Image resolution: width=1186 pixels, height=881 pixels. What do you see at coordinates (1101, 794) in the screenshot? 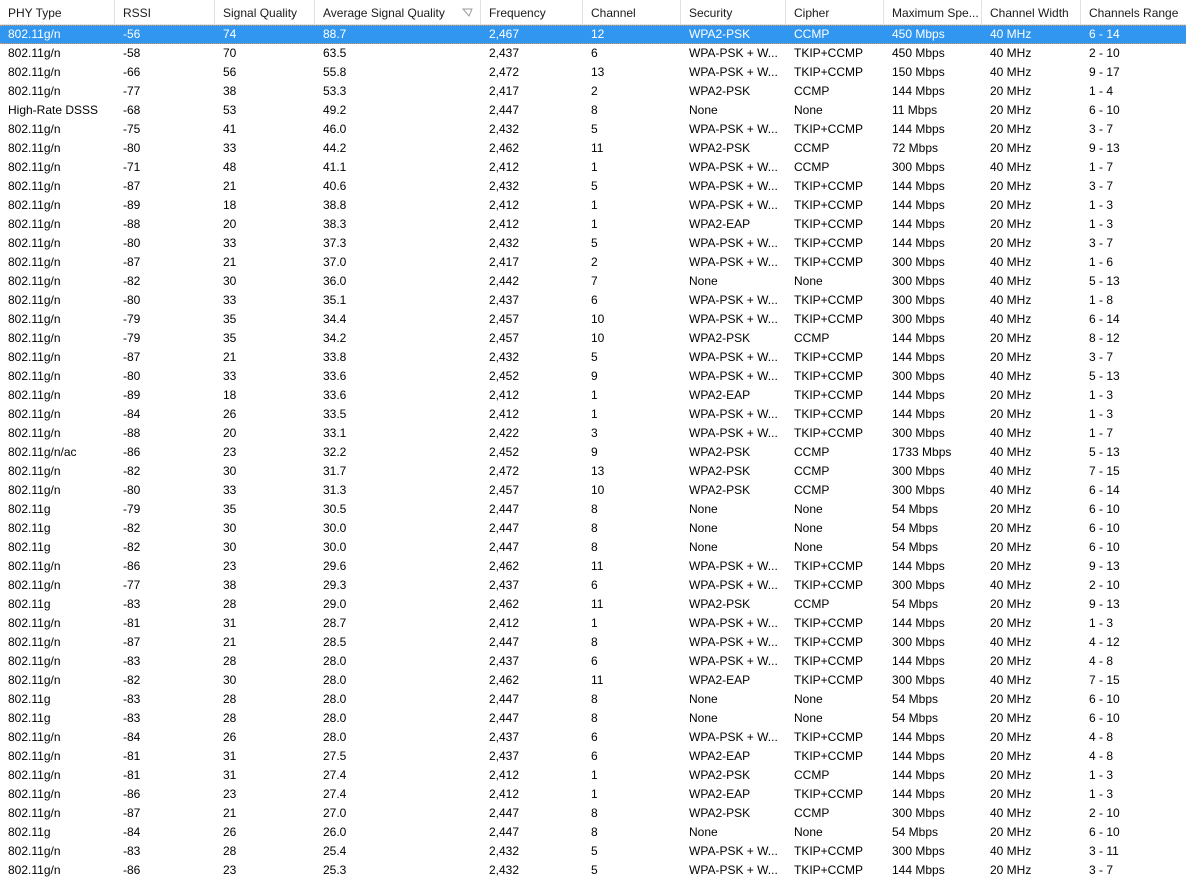
I see `cell-channels_range: 1 - 3` at bounding box center [1101, 794].